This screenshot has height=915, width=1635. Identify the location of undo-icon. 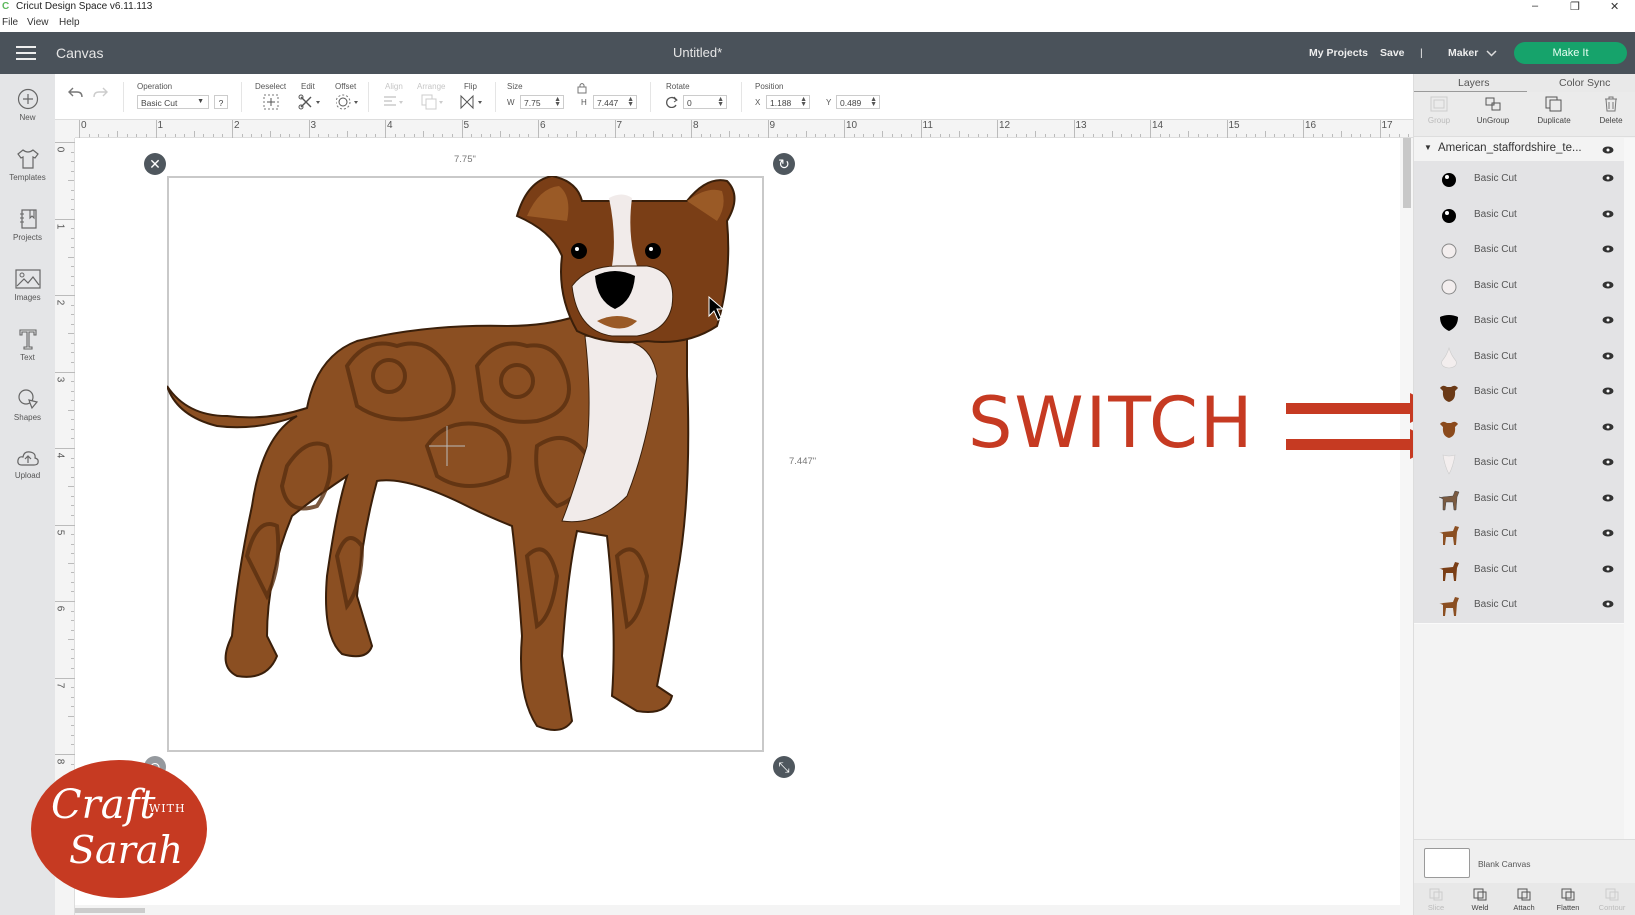
(75, 93).